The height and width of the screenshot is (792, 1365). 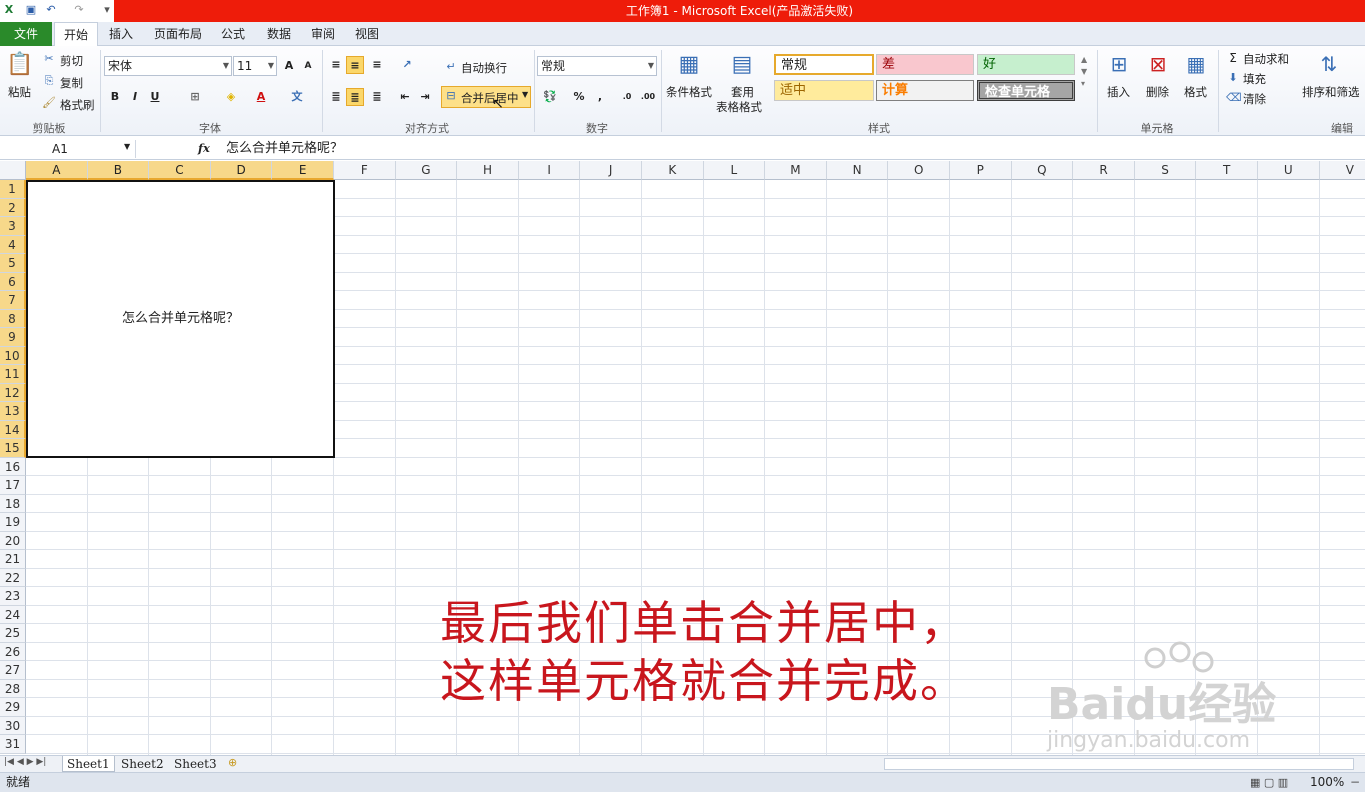 What do you see at coordinates (1227, 170) in the screenshot?
I see `column-header: T` at bounding box center [1227, 170].